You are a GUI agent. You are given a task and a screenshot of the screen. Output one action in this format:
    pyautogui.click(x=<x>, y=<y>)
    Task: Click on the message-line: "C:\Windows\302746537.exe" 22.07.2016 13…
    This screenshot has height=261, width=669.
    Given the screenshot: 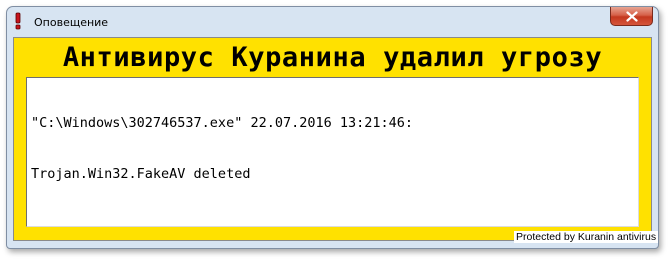 What is the action you would take?
    pyautogui.click(x=222, y=123)
    